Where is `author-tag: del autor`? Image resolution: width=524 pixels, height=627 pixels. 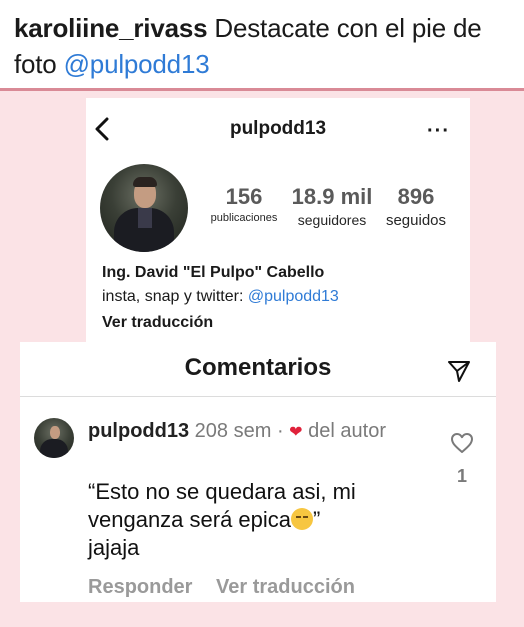
author-tag: del autor is located at coordinates (347, 431).